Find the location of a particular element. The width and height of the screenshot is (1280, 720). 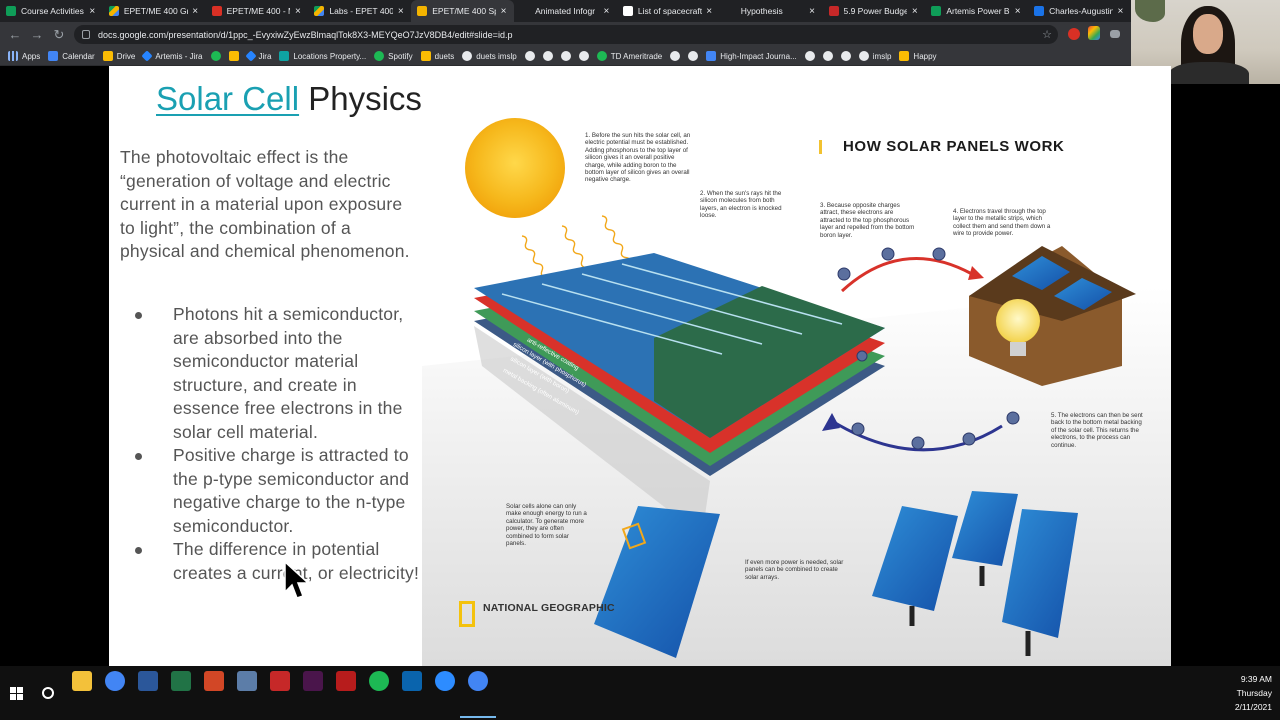

browser-tab: 5.9 Power Budge × is located at coordinates (874, 11).